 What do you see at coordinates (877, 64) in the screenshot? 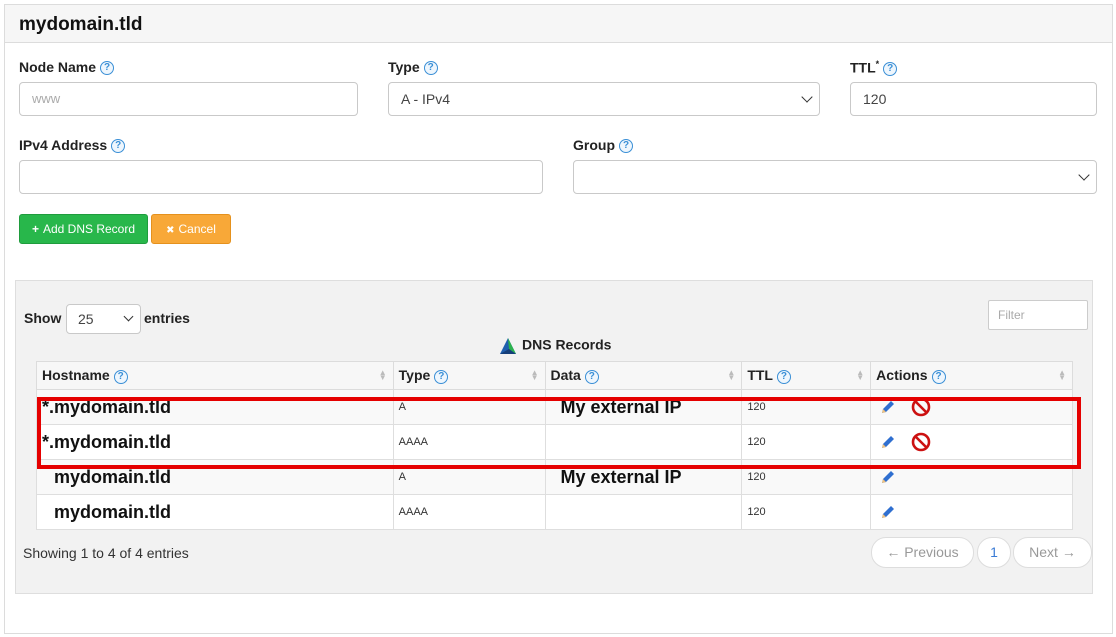
I see `required-mark: *` at bounding box center [877, 64].